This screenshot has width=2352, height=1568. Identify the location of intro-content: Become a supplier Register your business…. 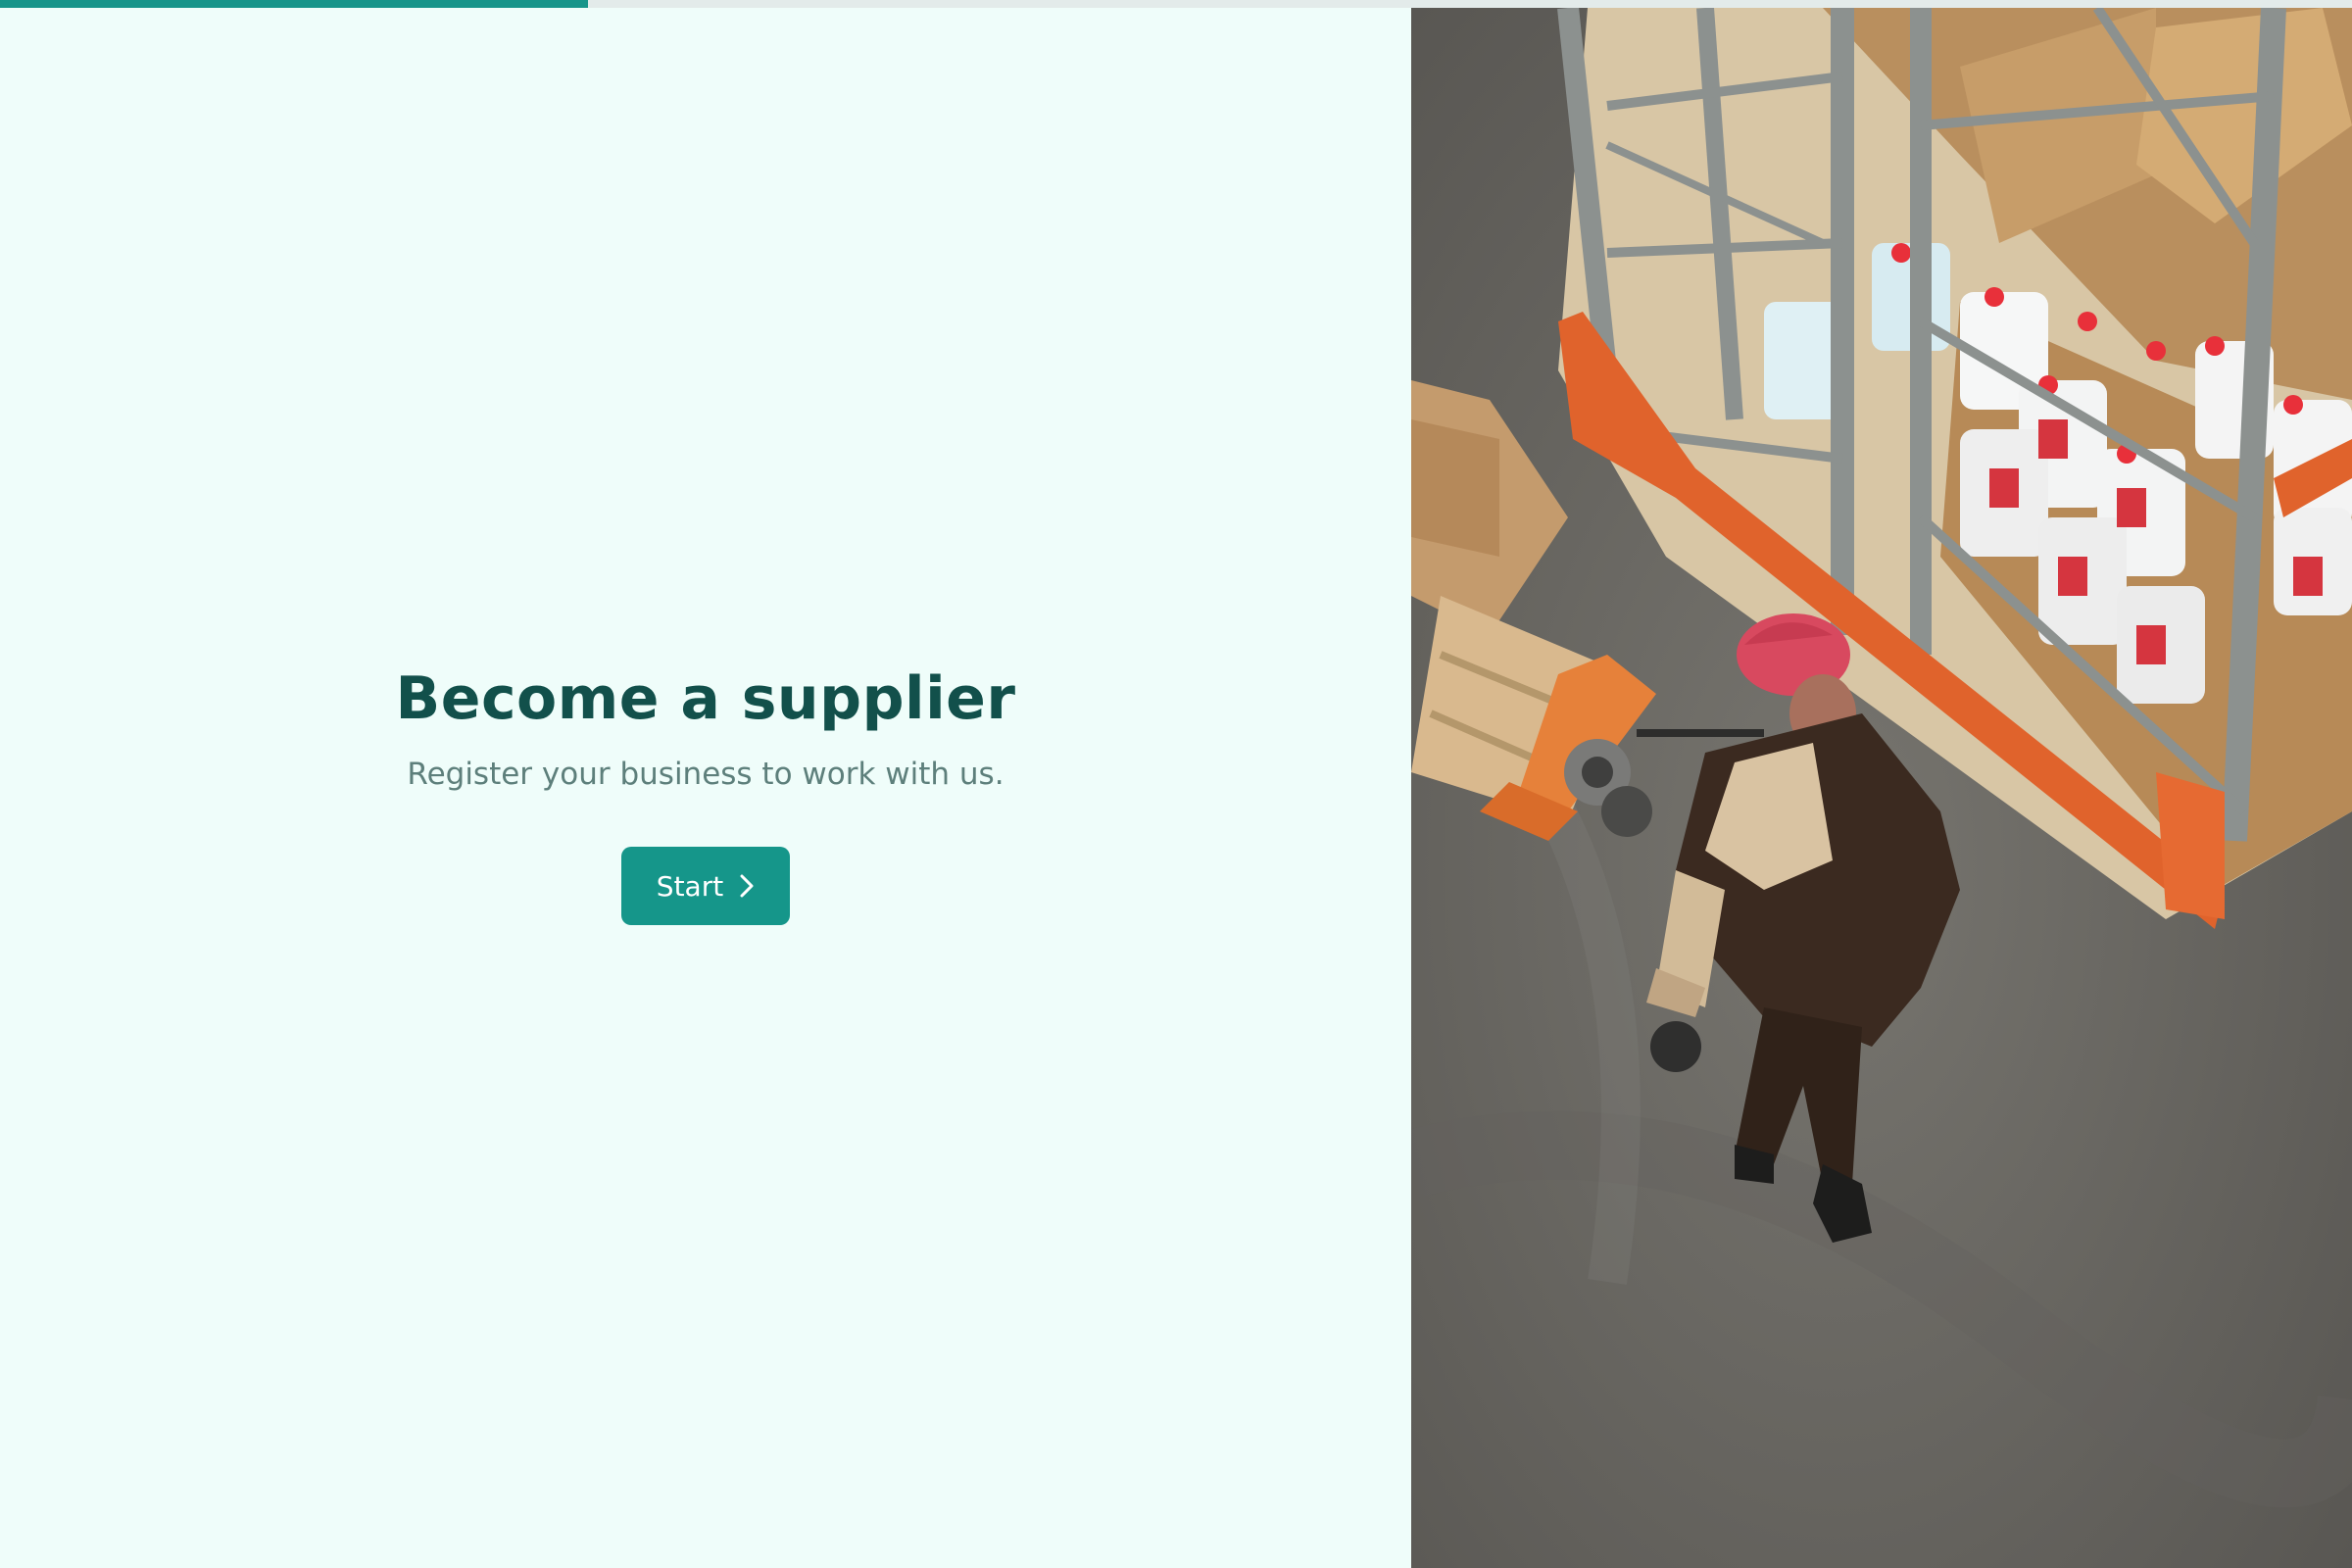
(705, 790).